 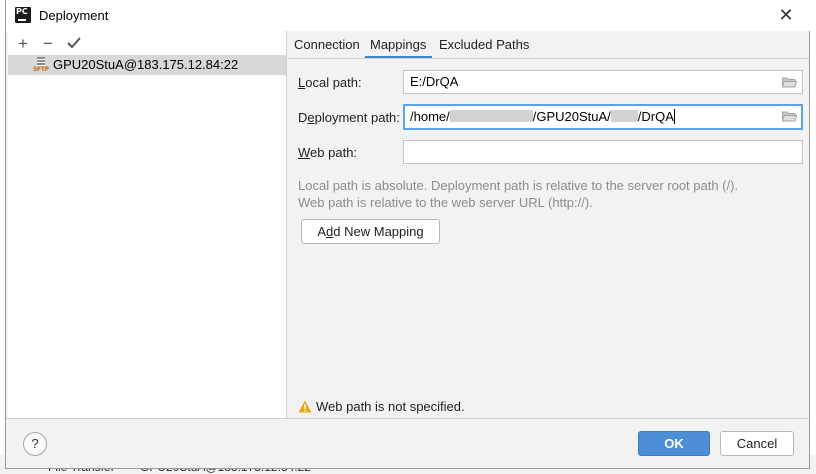 What do you see at coordinates (327, 44) in the screenshot?
I see `tab-connection: Connection` at bounding box center [327, 44].